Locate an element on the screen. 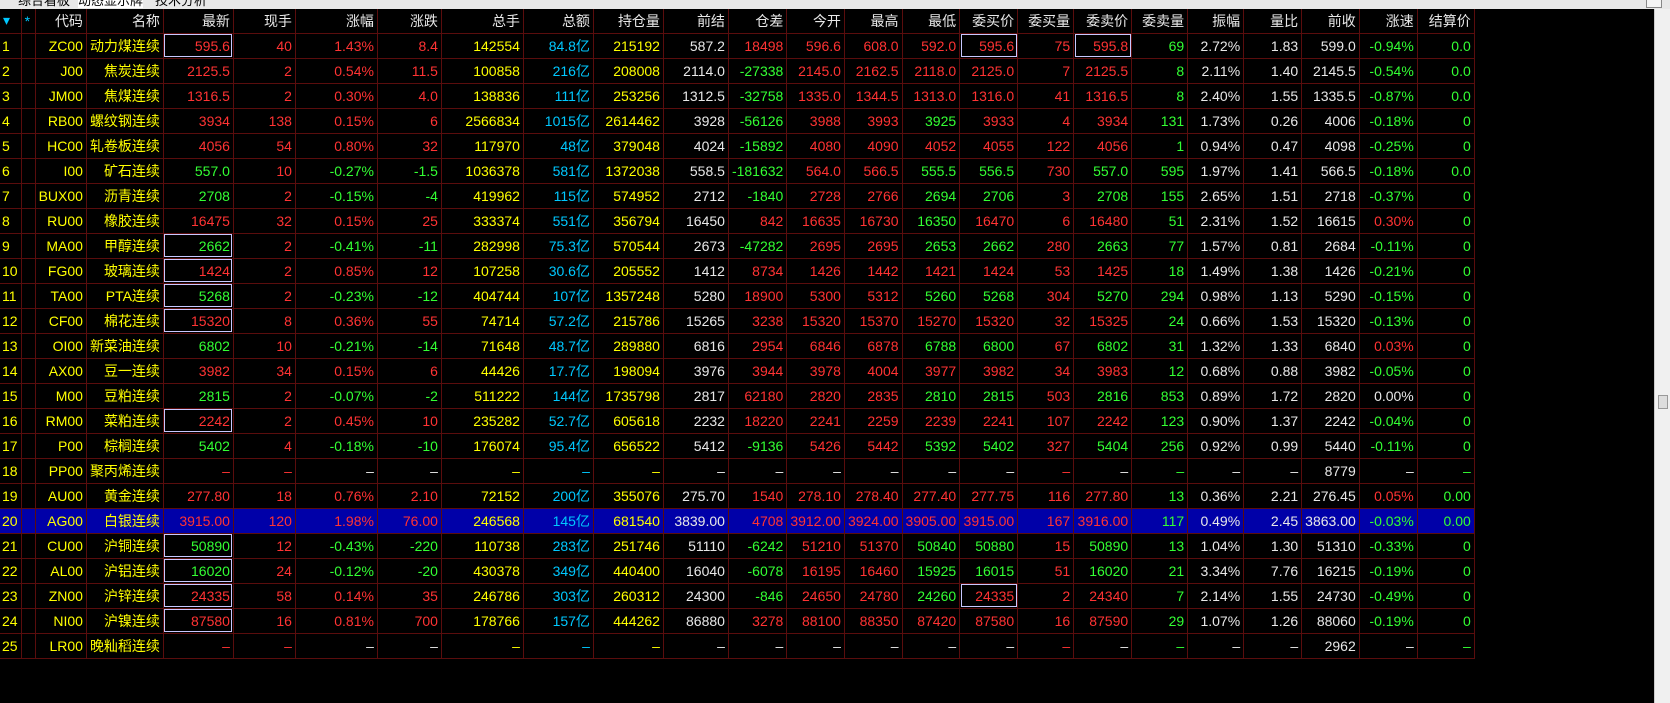 The height and width of the screenshot is (703, 1670). header-col-prev-settle: 前结 is located at coordinates (696, 21).